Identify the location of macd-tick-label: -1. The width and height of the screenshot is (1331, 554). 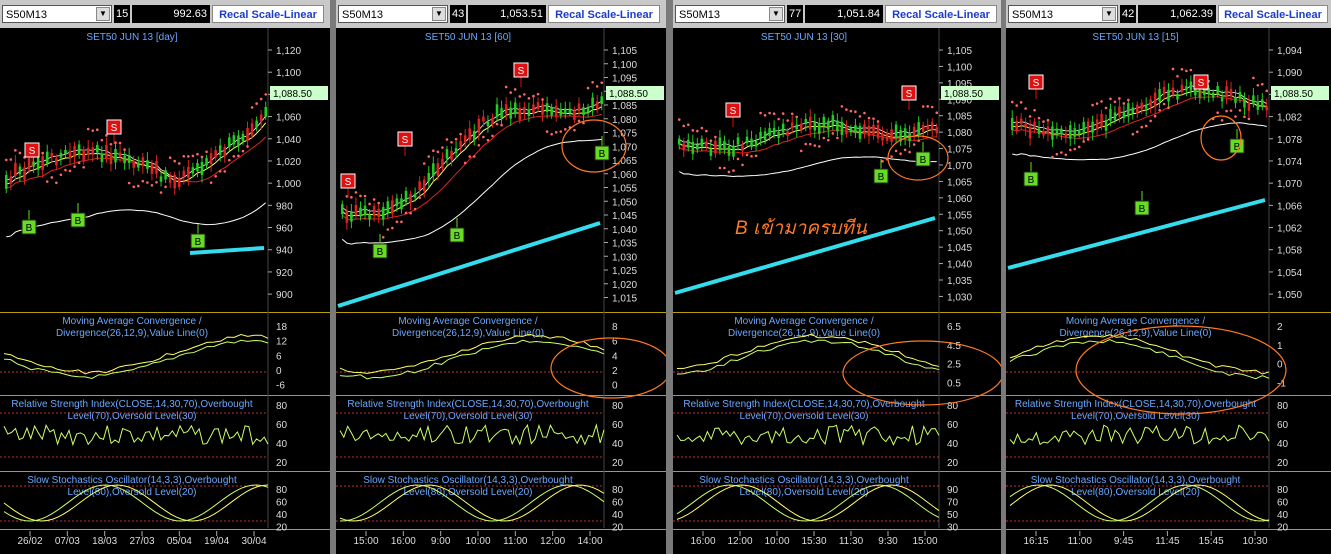
(1281, 384).